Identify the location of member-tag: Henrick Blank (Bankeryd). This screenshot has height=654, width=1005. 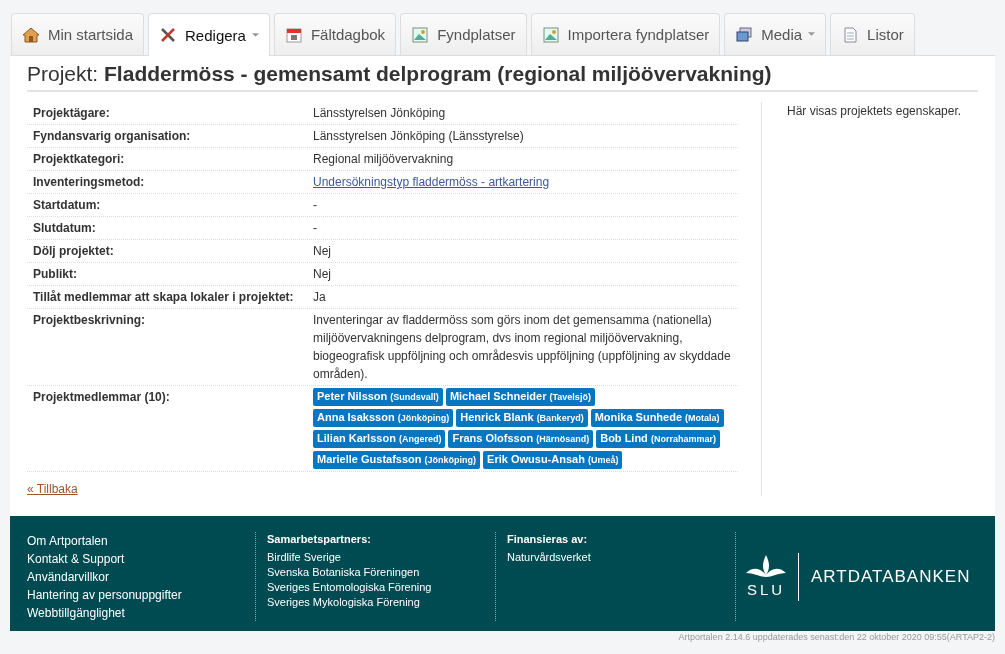
(522, 418).